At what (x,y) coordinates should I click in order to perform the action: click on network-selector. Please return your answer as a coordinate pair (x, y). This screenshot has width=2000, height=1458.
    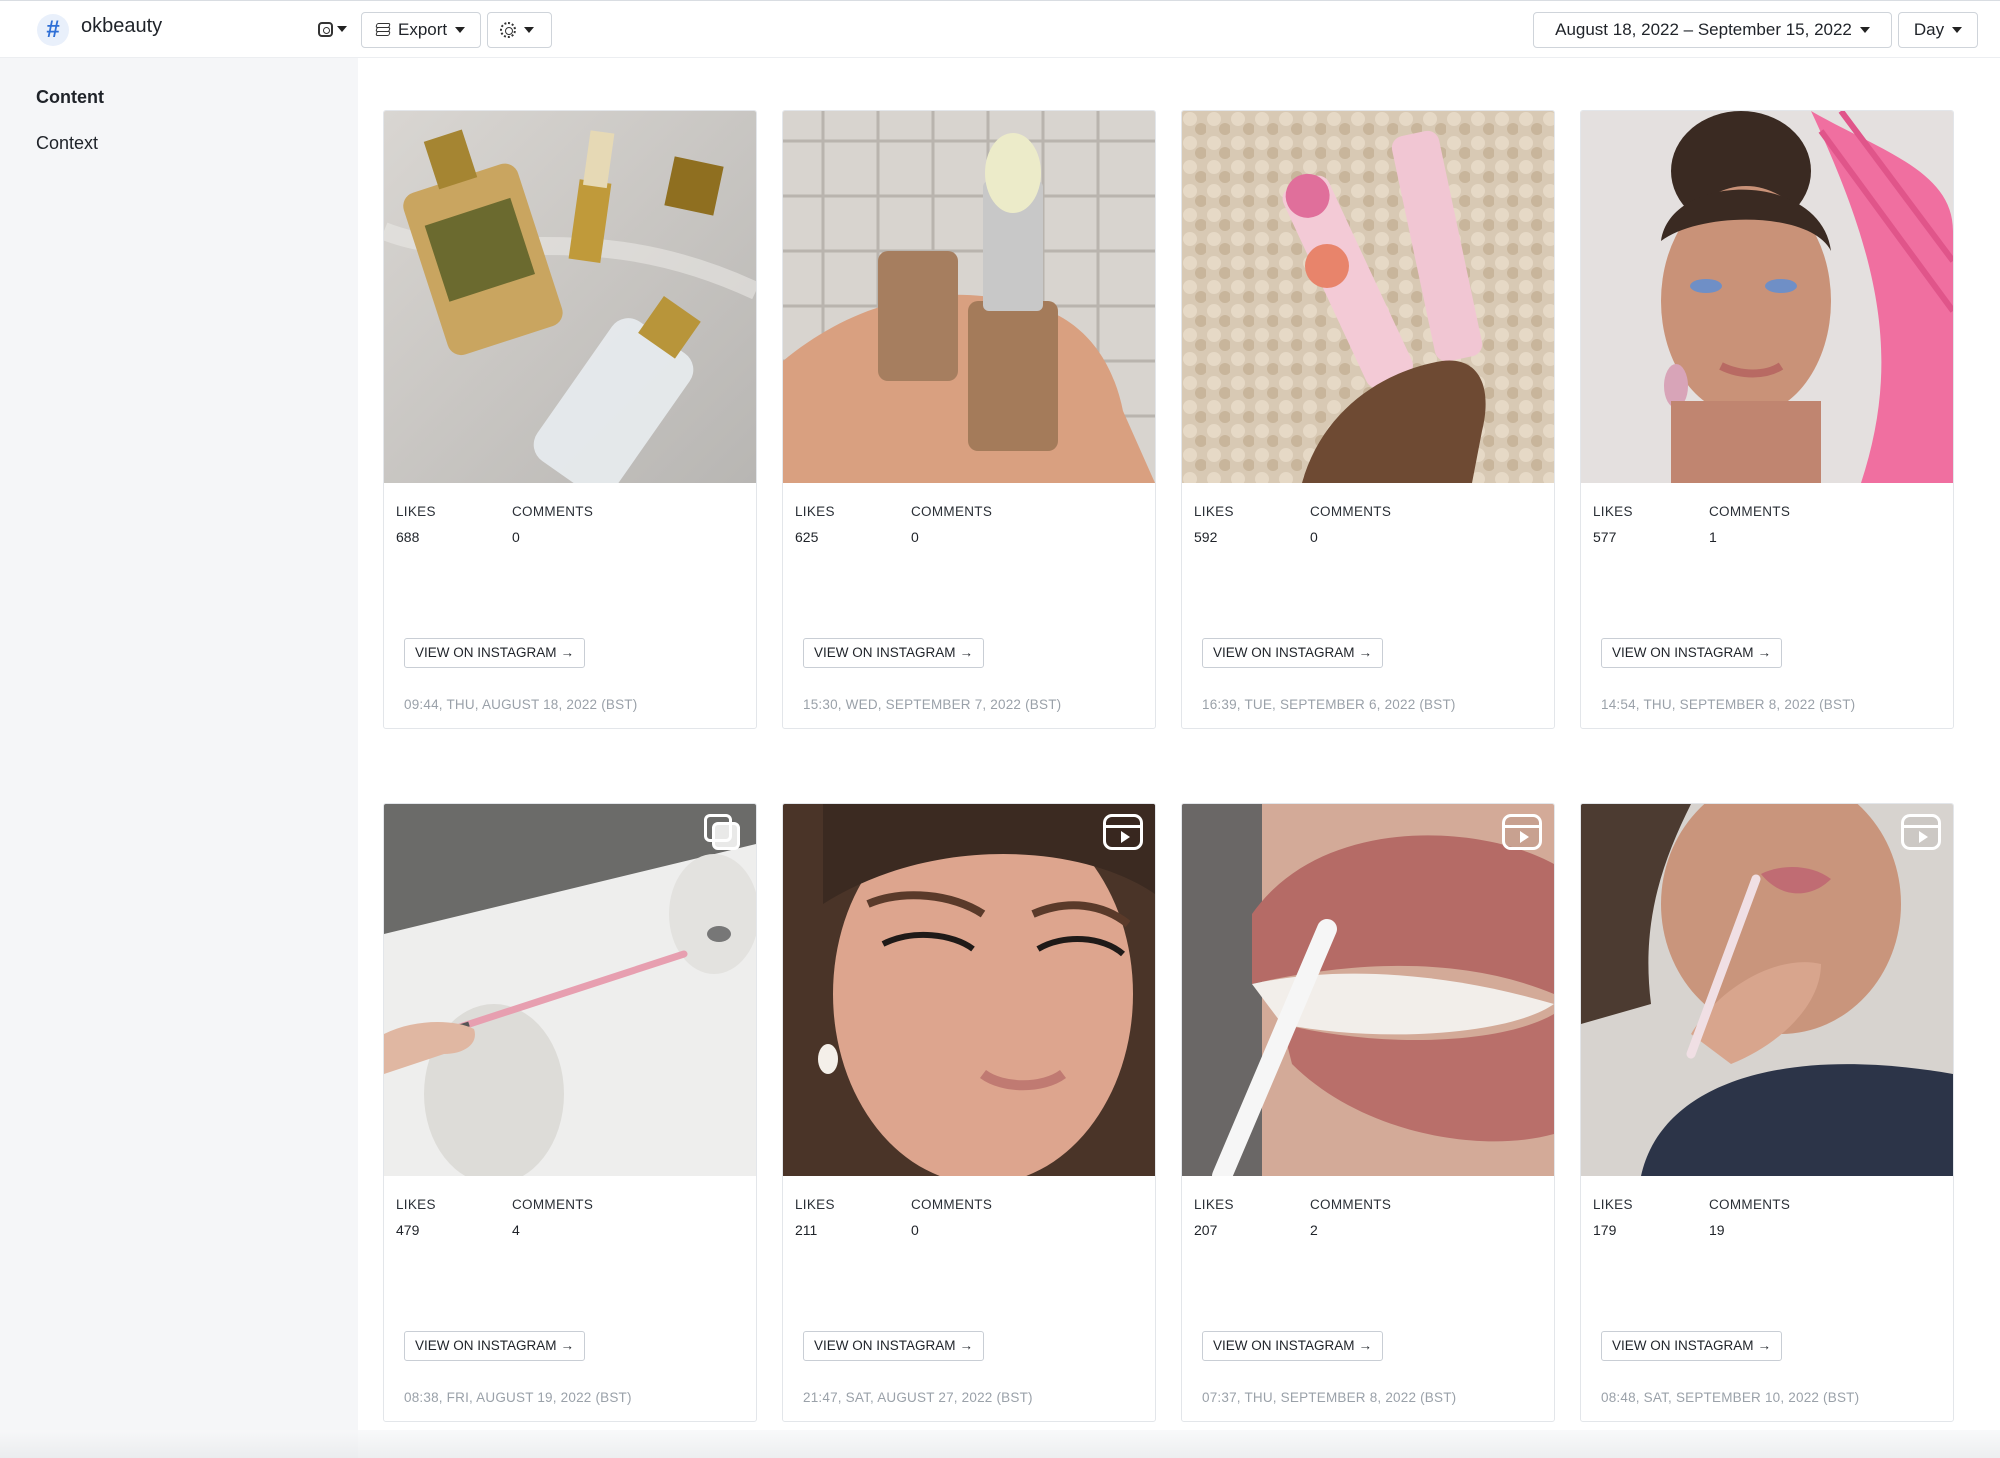
    Looking at the image, I should click on (332, 29).